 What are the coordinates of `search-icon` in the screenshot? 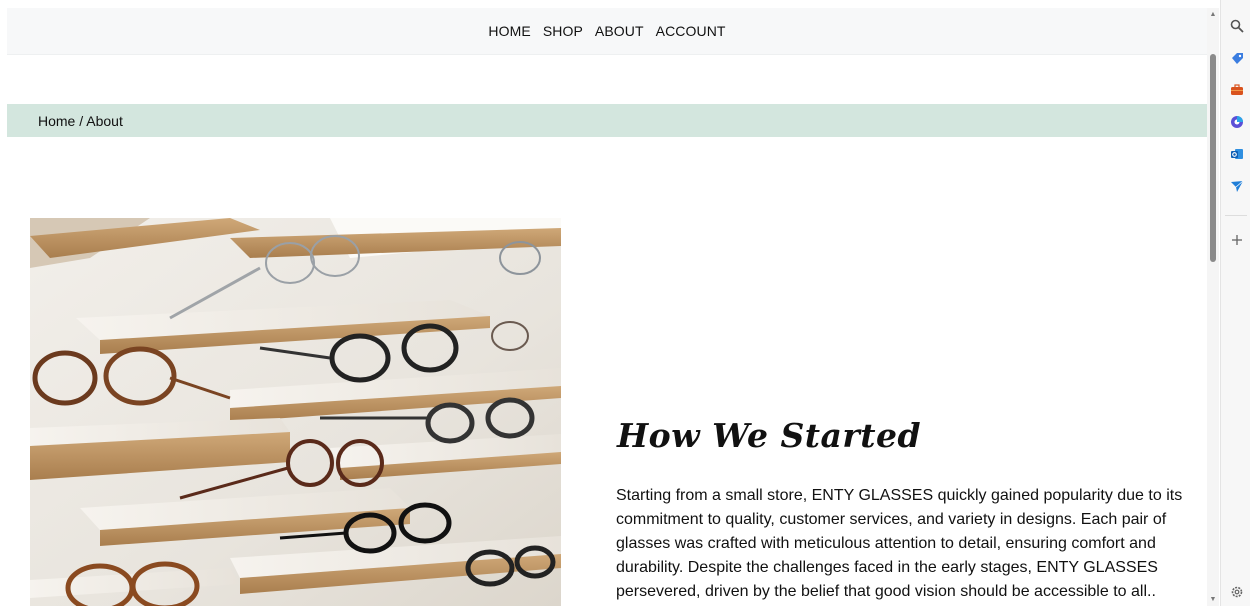 It's located at (1237, 26).